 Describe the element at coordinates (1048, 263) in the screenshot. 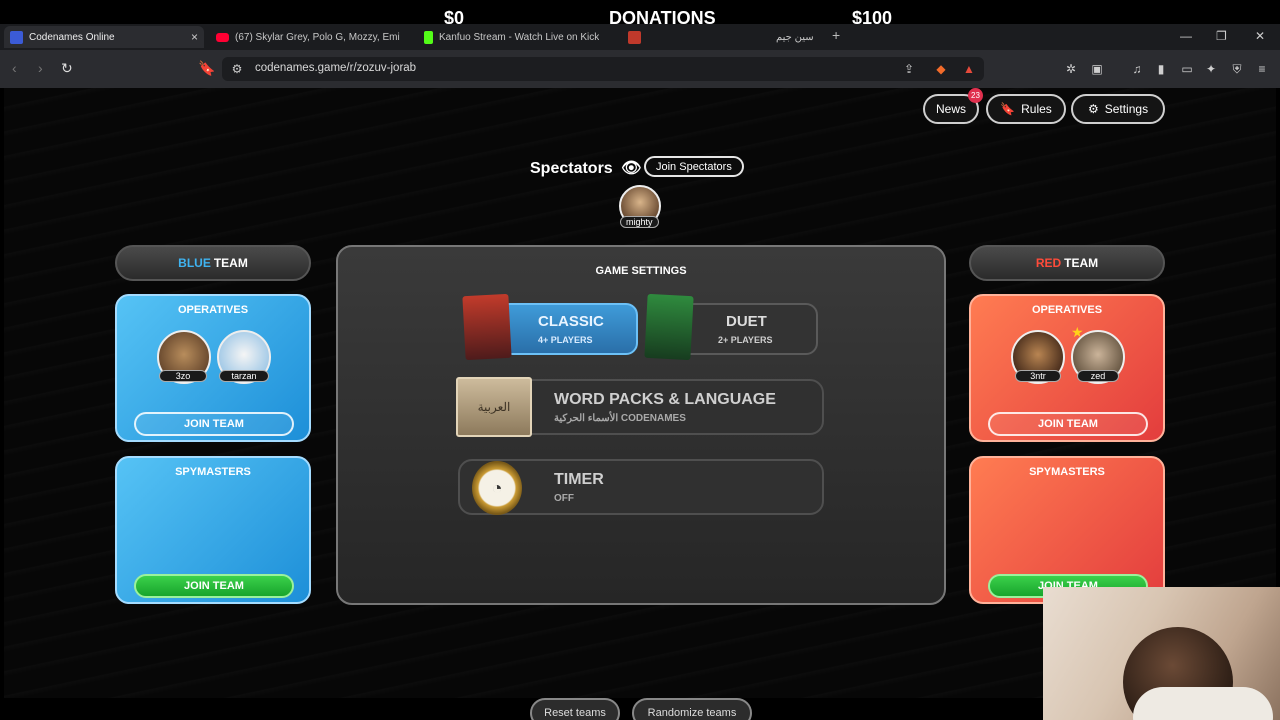

I see `red-team-color-word: RED` at that location.